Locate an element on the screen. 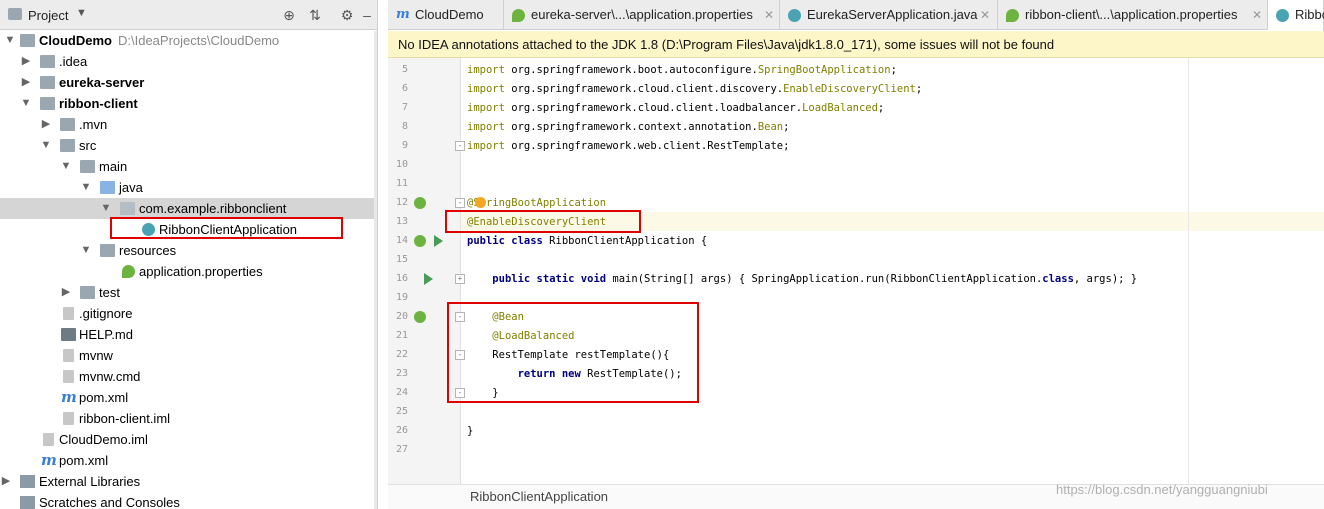  tree-item-path: D:\IdeaProjects\CloudDemo is located at coordinates (199, 40).